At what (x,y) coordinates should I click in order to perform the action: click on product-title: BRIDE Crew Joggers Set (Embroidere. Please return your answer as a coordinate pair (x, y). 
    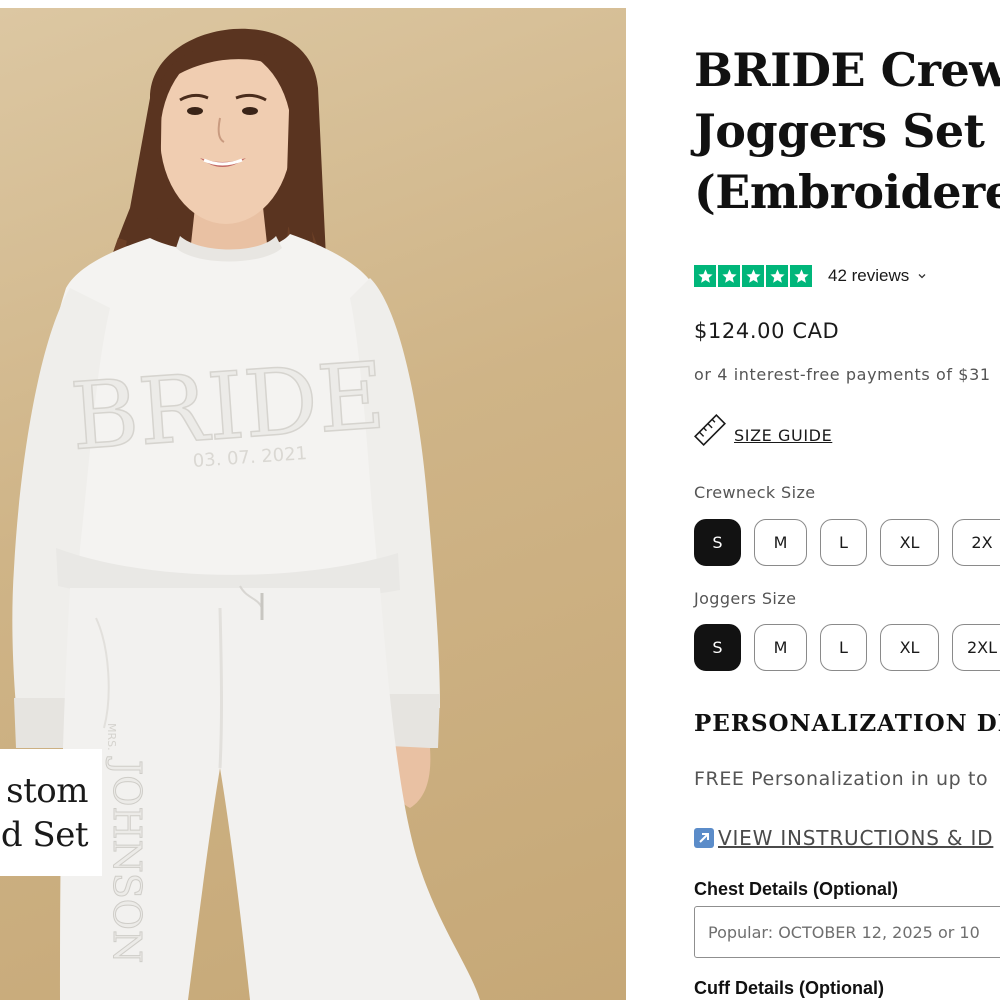
    Looking at the image, I should click on (847, 131).